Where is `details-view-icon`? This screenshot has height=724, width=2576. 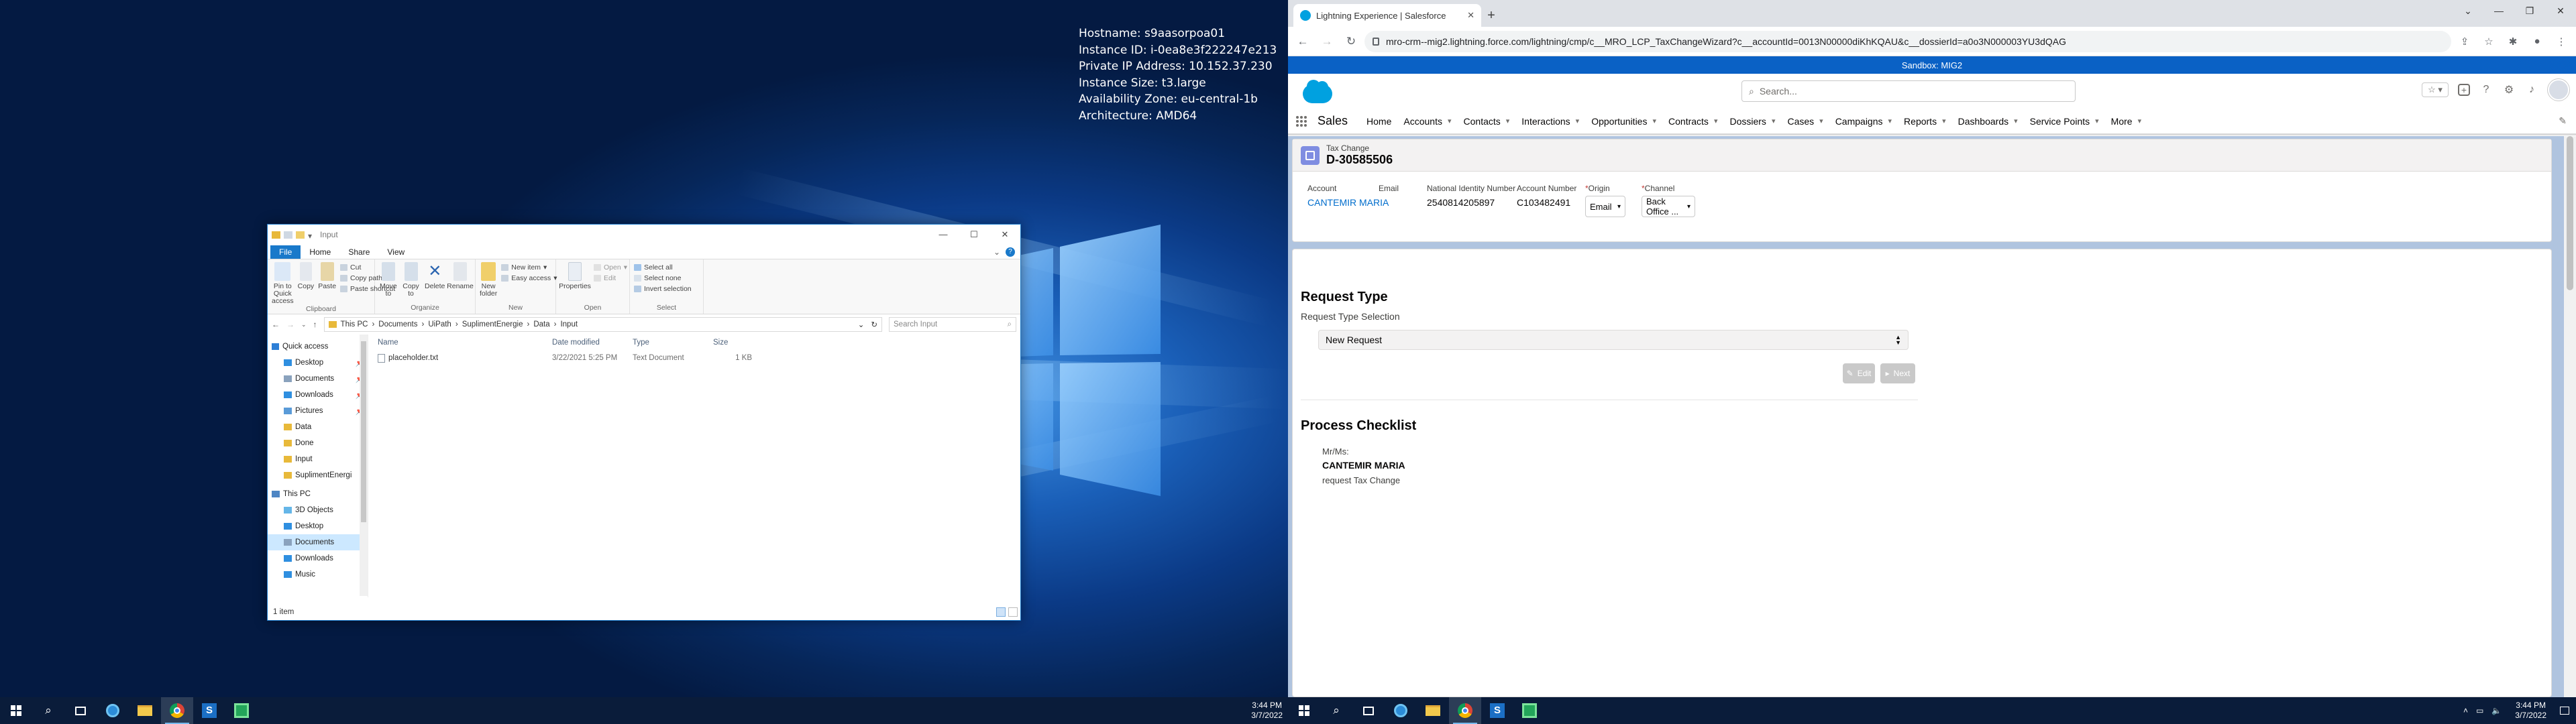 details-view-icon is located at coordinates (1001, 612).